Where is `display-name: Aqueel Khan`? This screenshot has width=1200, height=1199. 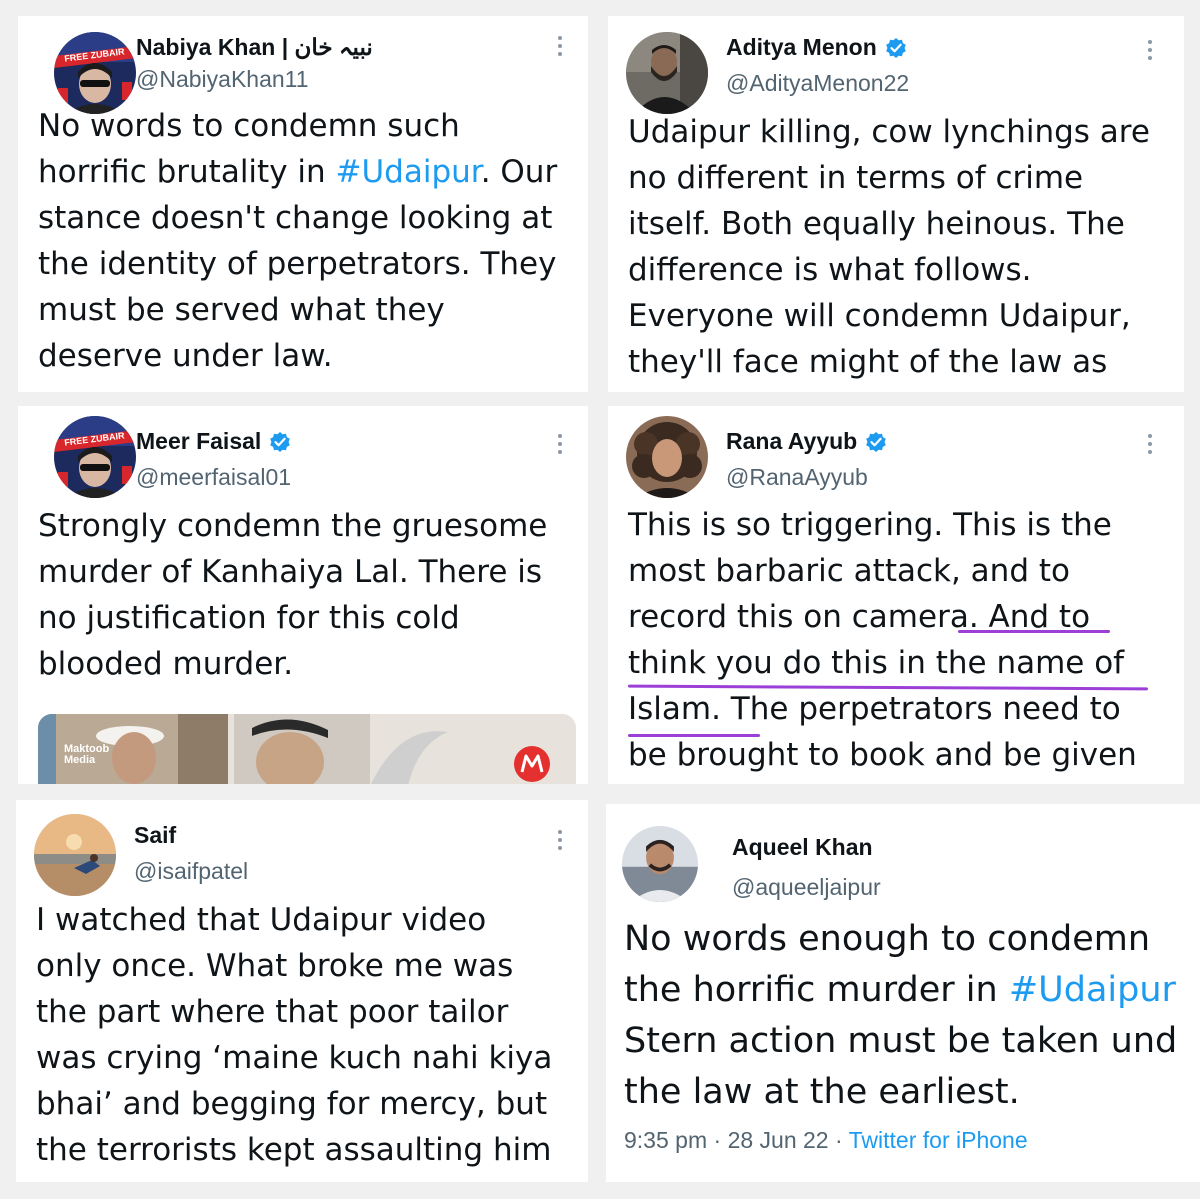
display-name: Aqueel Khan is located at coordinates (802, 847).